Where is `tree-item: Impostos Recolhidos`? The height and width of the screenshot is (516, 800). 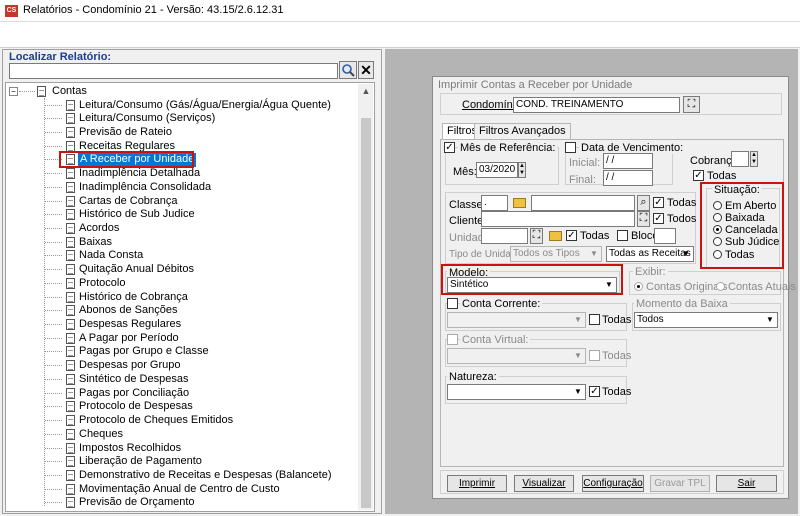 tree-item: Impostos Recolhidos is located at coordinates (130, 449).